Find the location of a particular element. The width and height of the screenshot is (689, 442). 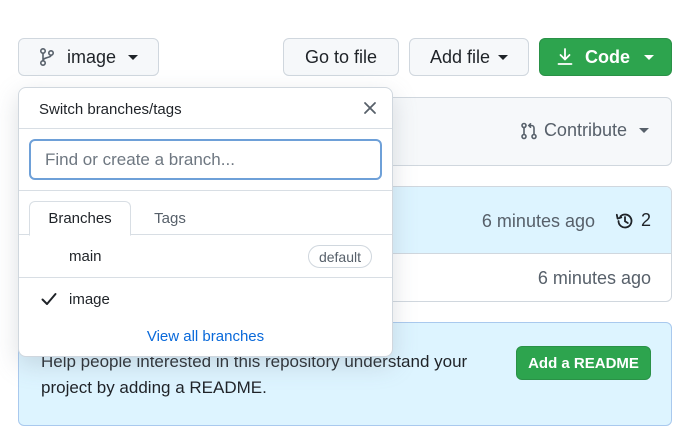

download-icon is located at coordinates (565, 56).